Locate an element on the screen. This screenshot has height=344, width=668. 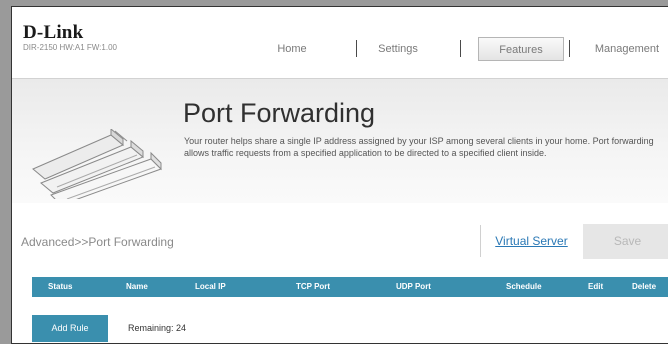
dlink-logo: D-Link is located at coordinates (53, 33).